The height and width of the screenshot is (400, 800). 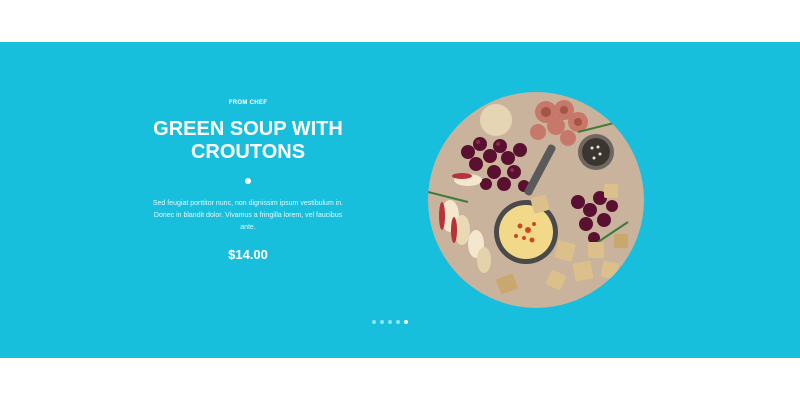 I want to click on food-platter-image, so click(x=536, y=200).